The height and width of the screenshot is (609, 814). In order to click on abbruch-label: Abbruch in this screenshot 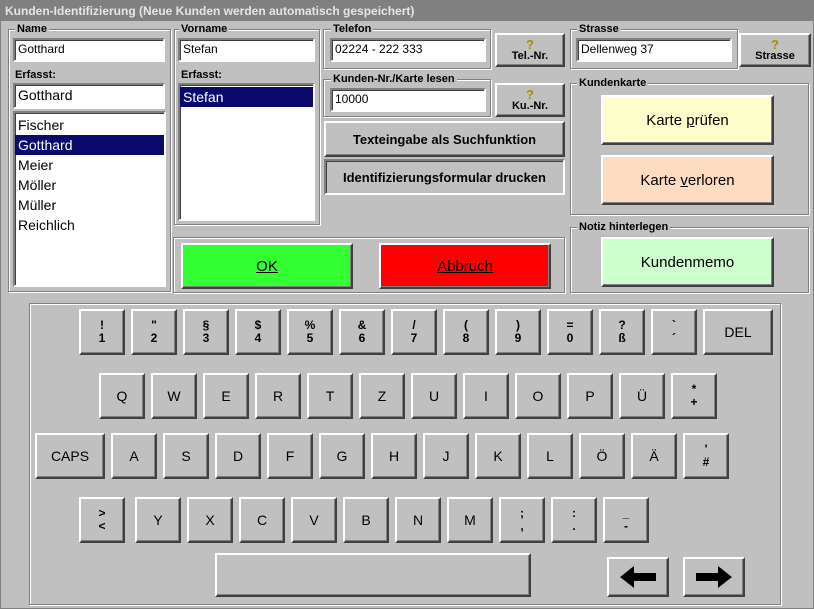, I will do `click(465, 266)`.